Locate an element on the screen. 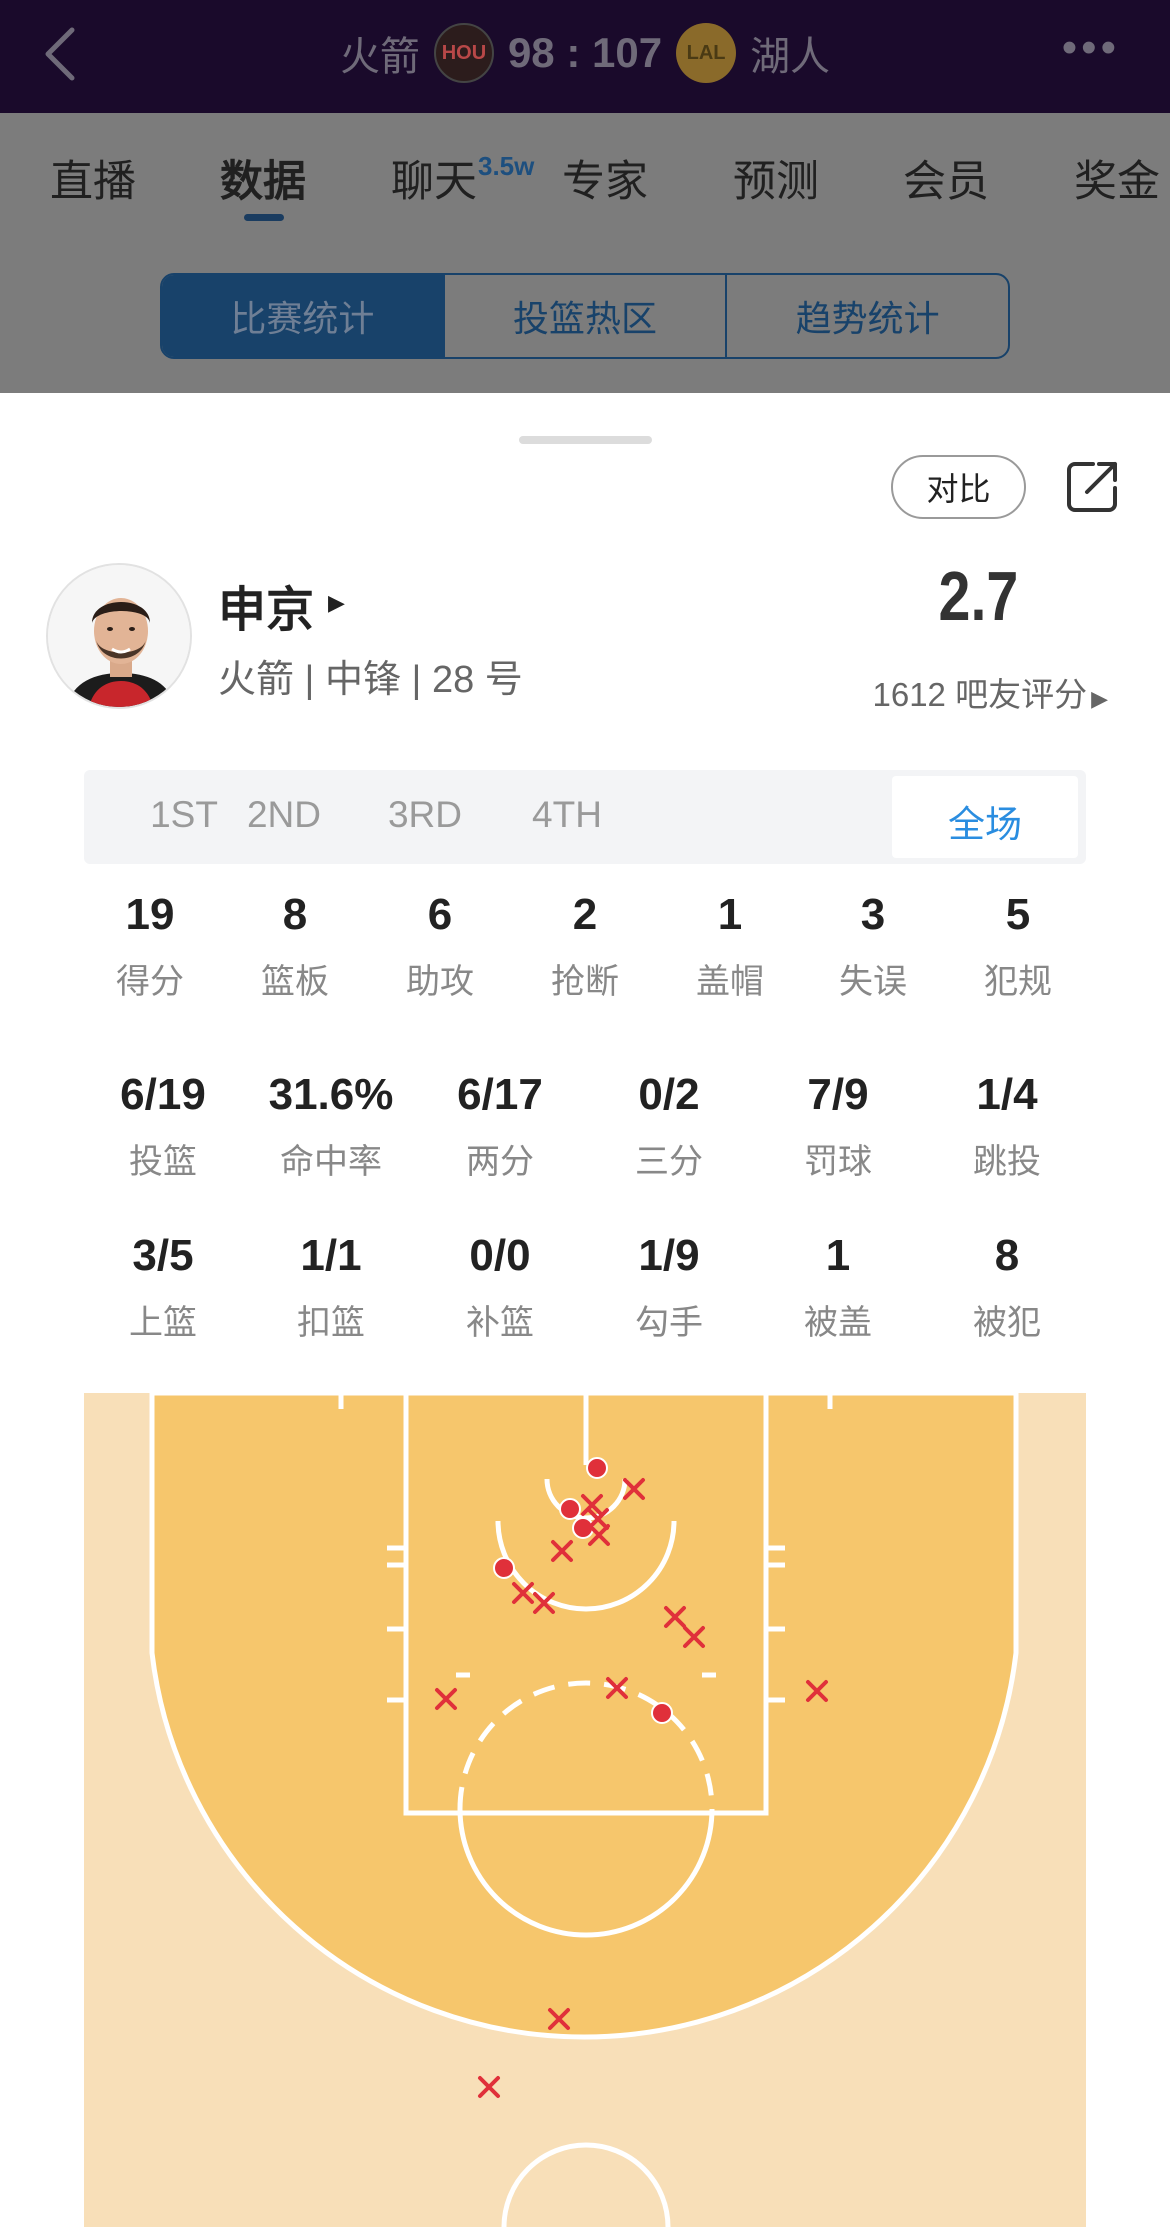  scoreboard: 火箭 HOU 98 : 107 LAL 湖人 is located at coordinates (585, 53).